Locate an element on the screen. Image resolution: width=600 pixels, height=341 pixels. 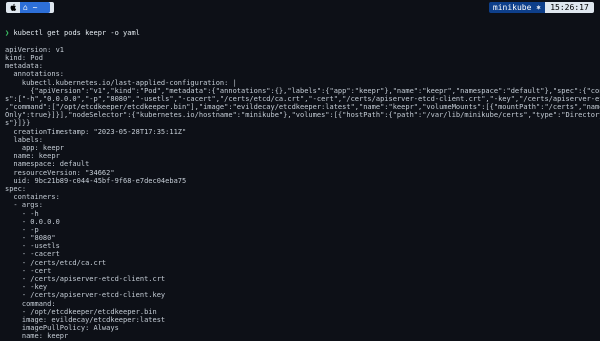
command-line: ❯ kubectl get pods keepr -o yaml is located at coordinates (302, 33).